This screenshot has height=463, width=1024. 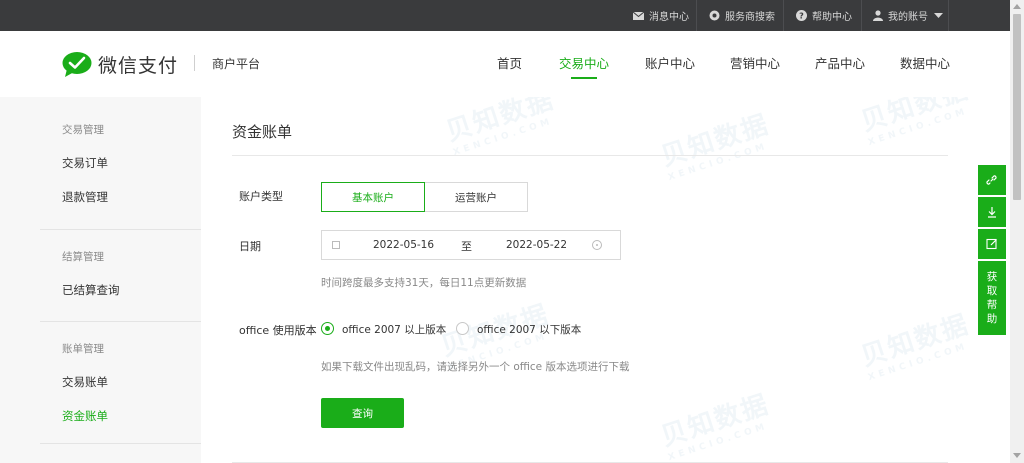 I want to click on sidebar-item-trade-orders: 交易订单, so click(x=85, y=163).